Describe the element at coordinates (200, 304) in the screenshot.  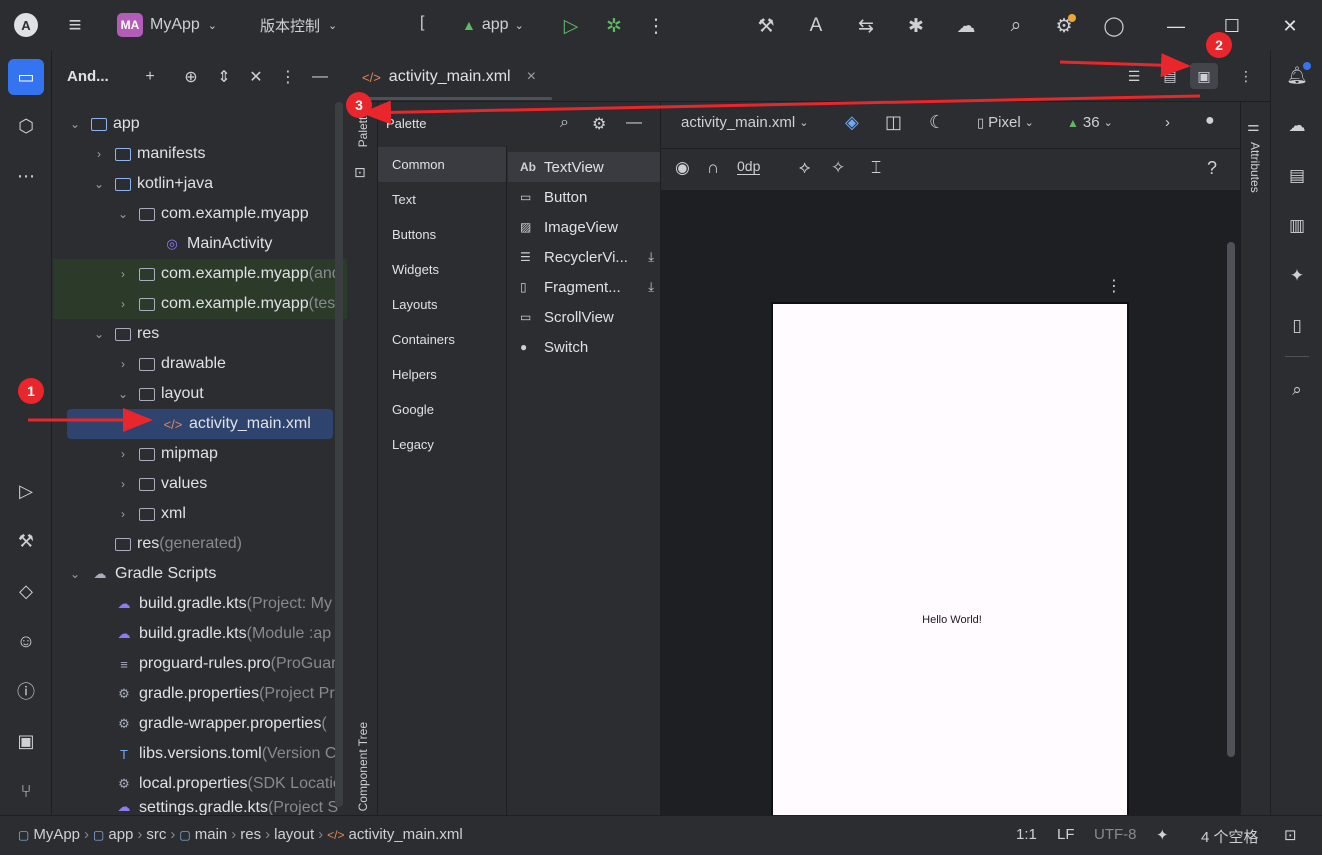
I see `tree-item-package-test: › com.example.myapp (tes` at that location.